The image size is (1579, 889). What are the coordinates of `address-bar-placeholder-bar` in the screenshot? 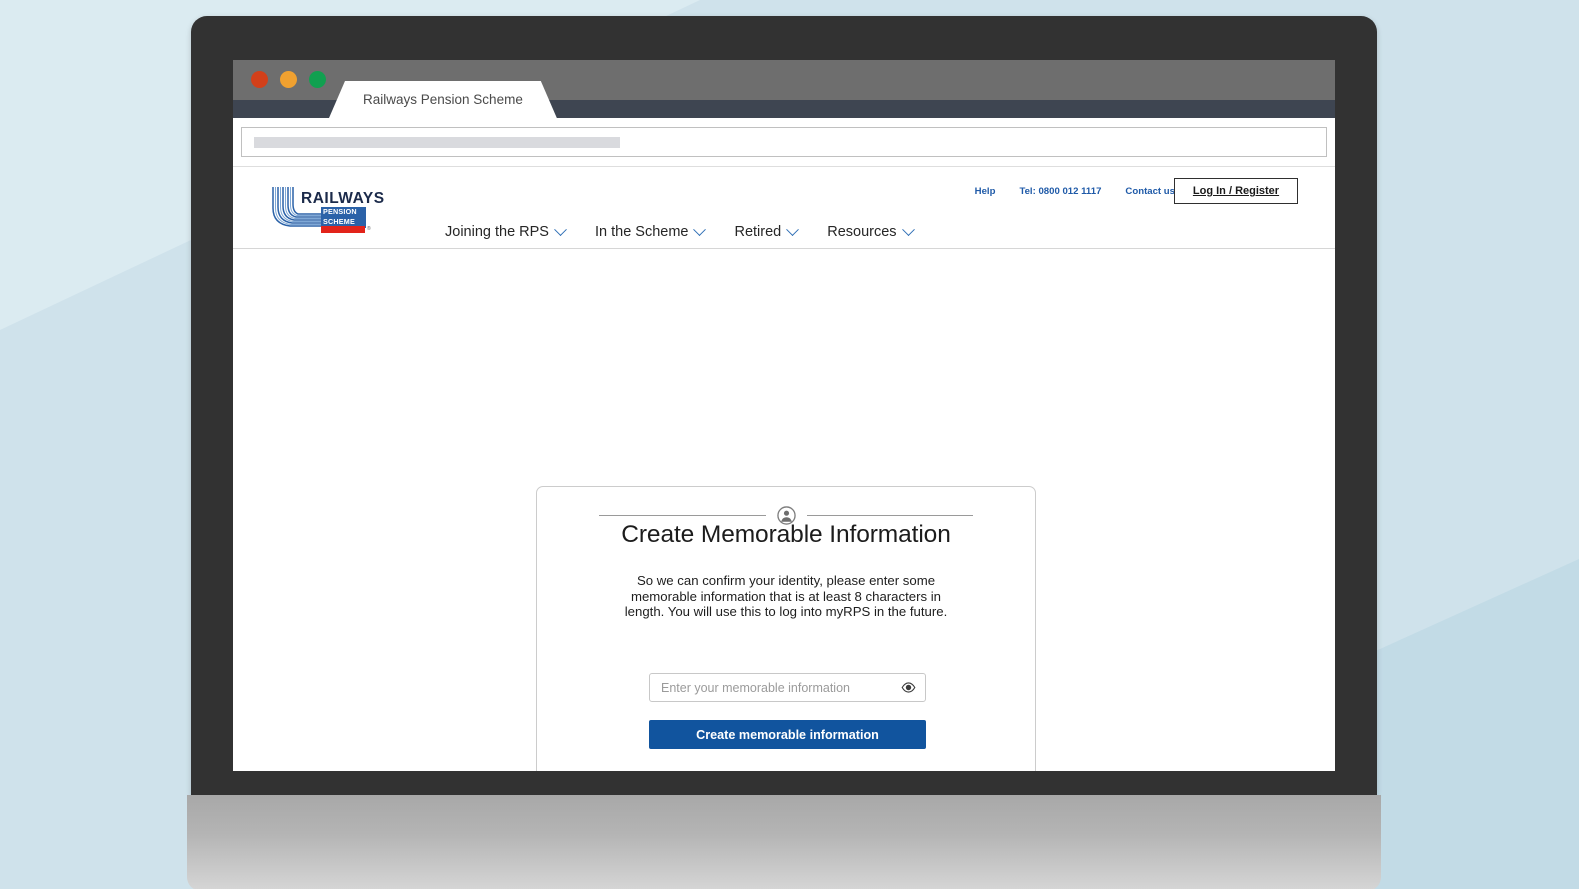 It's located at (437, 142).